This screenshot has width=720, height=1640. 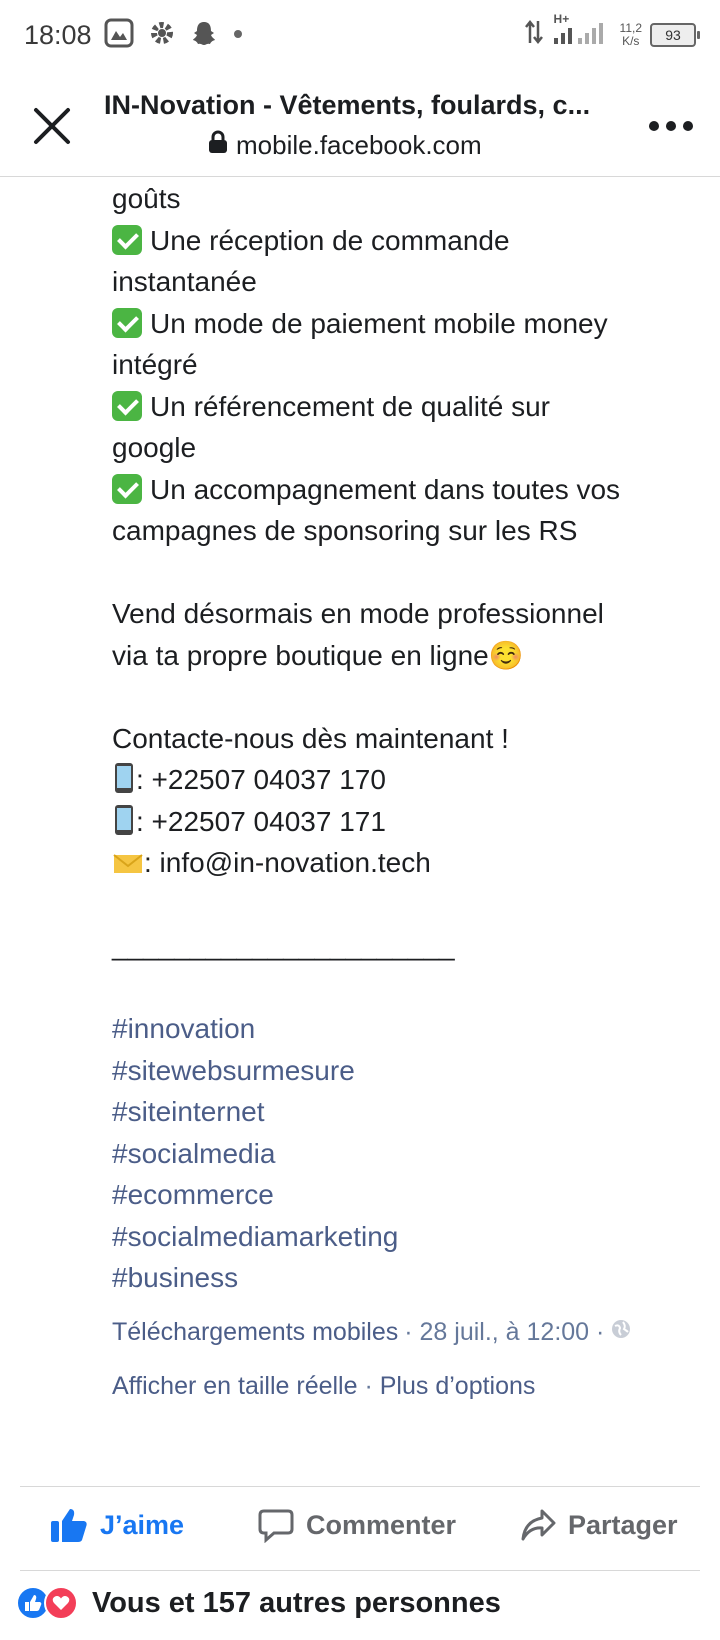 What do you see at coordinates (142, 1524) in the screenshot?
I see `like-label: J’aime` at bounding box center [142, 1524].